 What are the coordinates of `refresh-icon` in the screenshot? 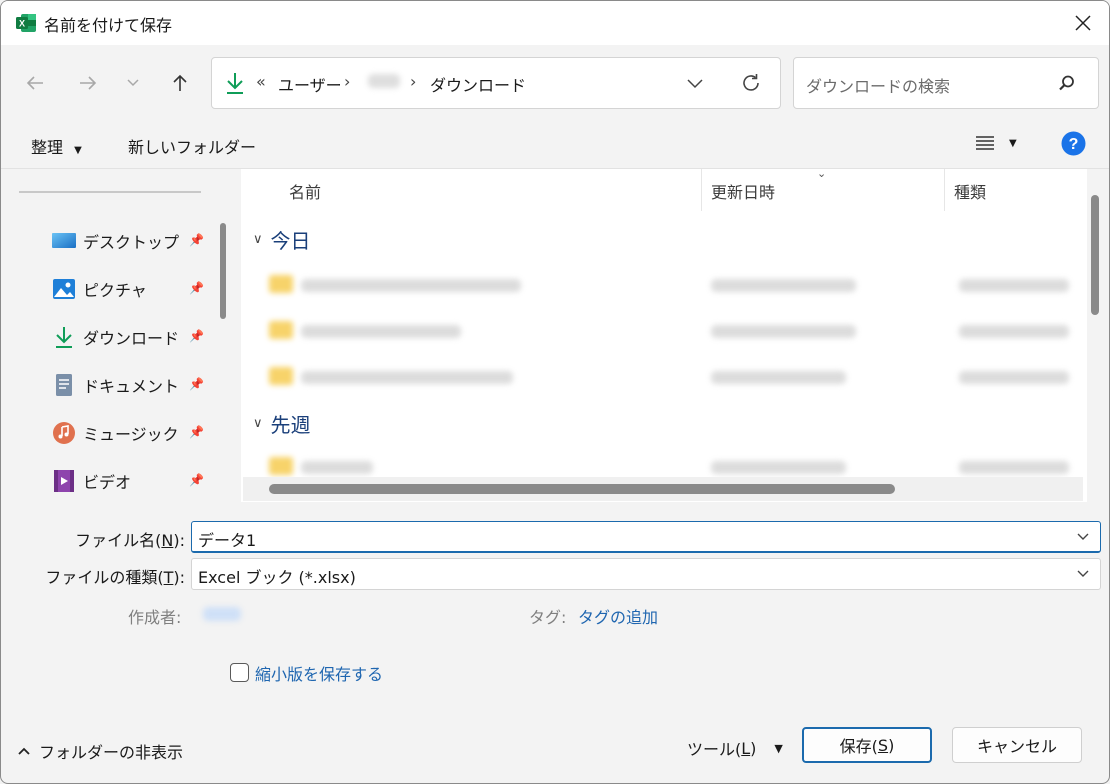 It's located at (751, 82).